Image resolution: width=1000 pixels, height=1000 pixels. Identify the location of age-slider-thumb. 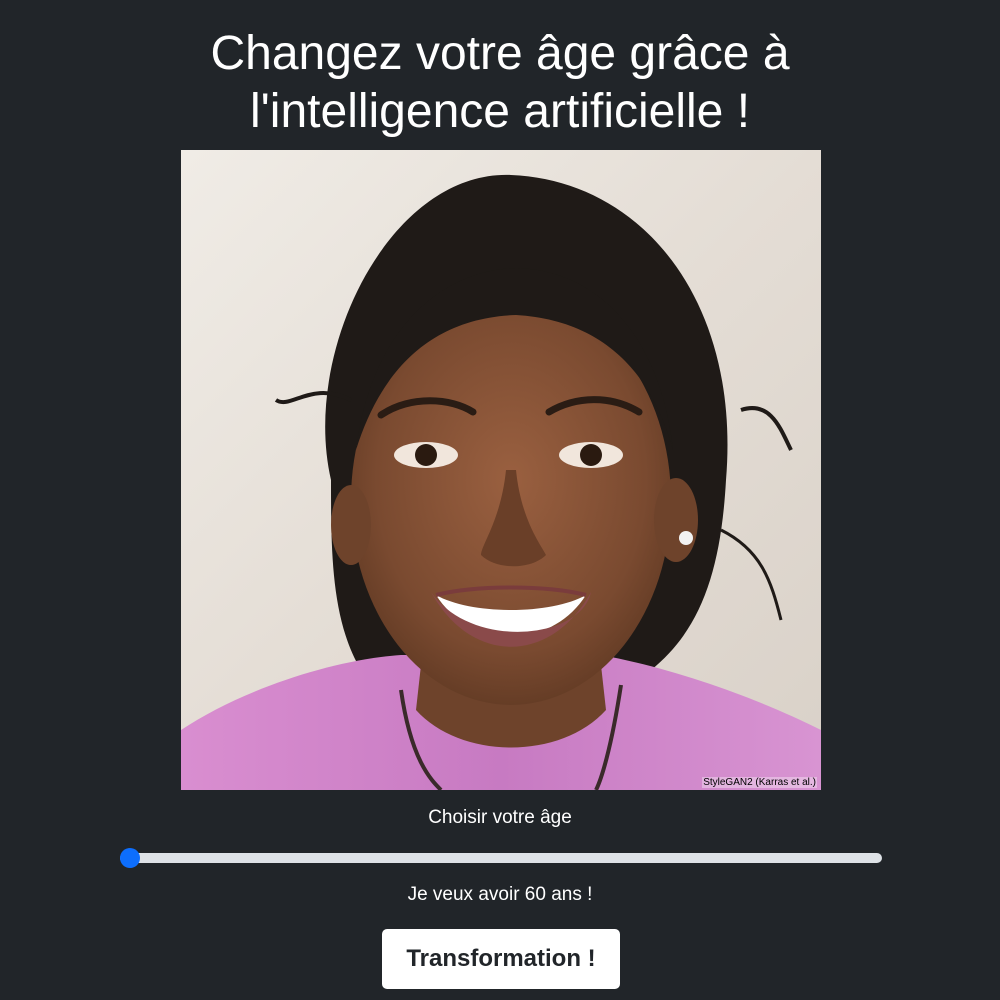
(130, 858).